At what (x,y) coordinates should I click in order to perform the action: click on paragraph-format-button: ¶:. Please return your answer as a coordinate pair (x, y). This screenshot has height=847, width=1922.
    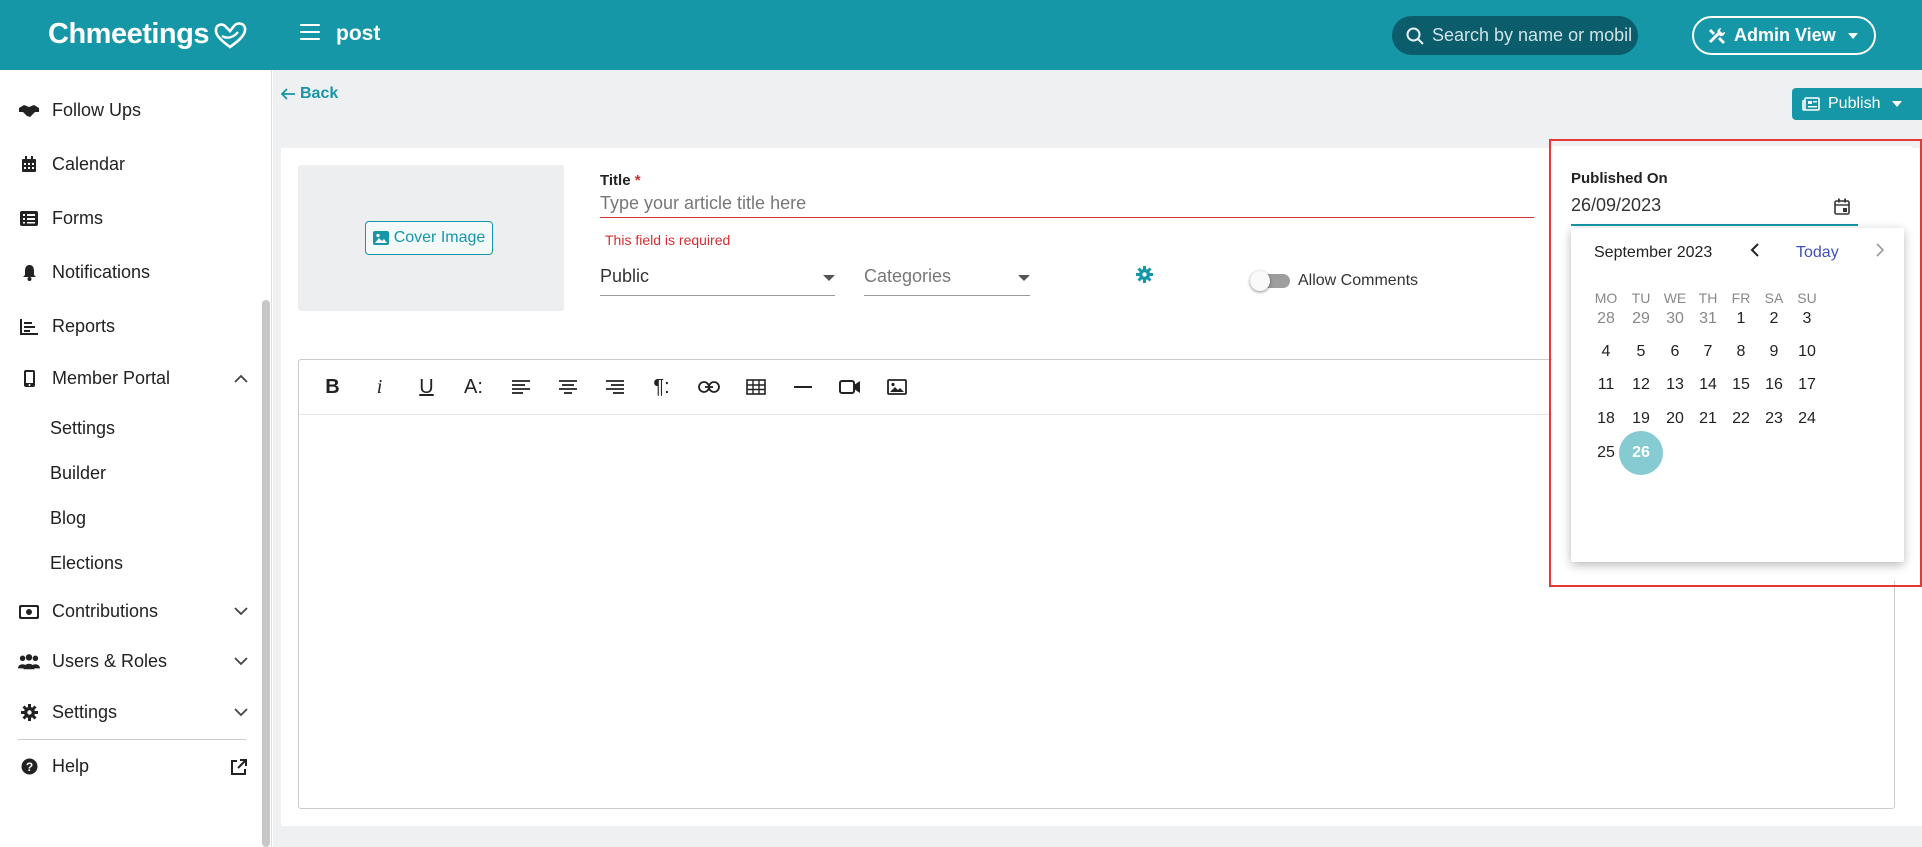
    Looking at the image, I should click on (661, 387).